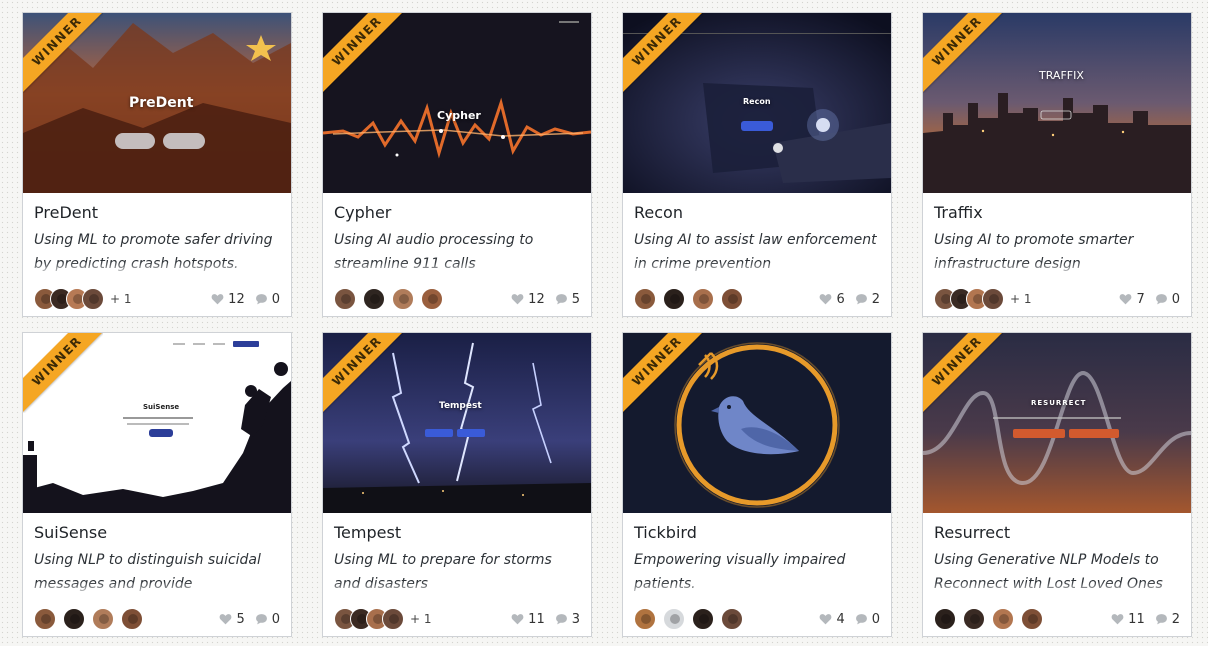 The width and height of the screenshot is (1208, 646). Describe the element at coordinates (457, 213) in the screenshot. I see `project-name: Cypher` at that location.